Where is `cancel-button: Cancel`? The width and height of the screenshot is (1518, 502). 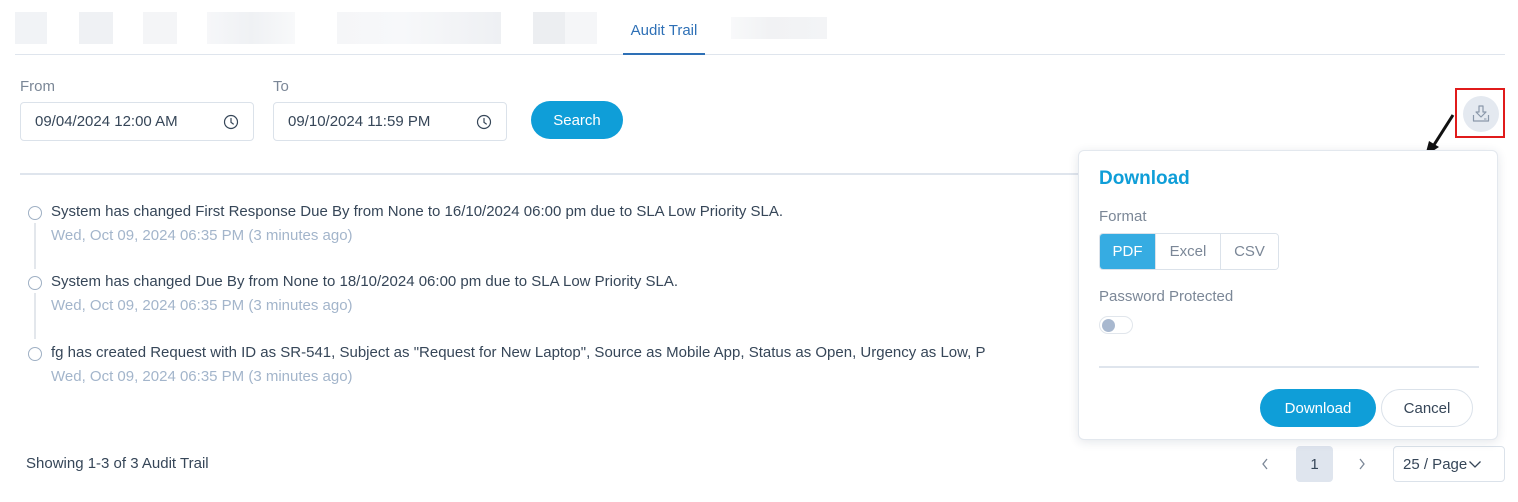
cancel-button: Cancel is located at coordinates (1427, 408).